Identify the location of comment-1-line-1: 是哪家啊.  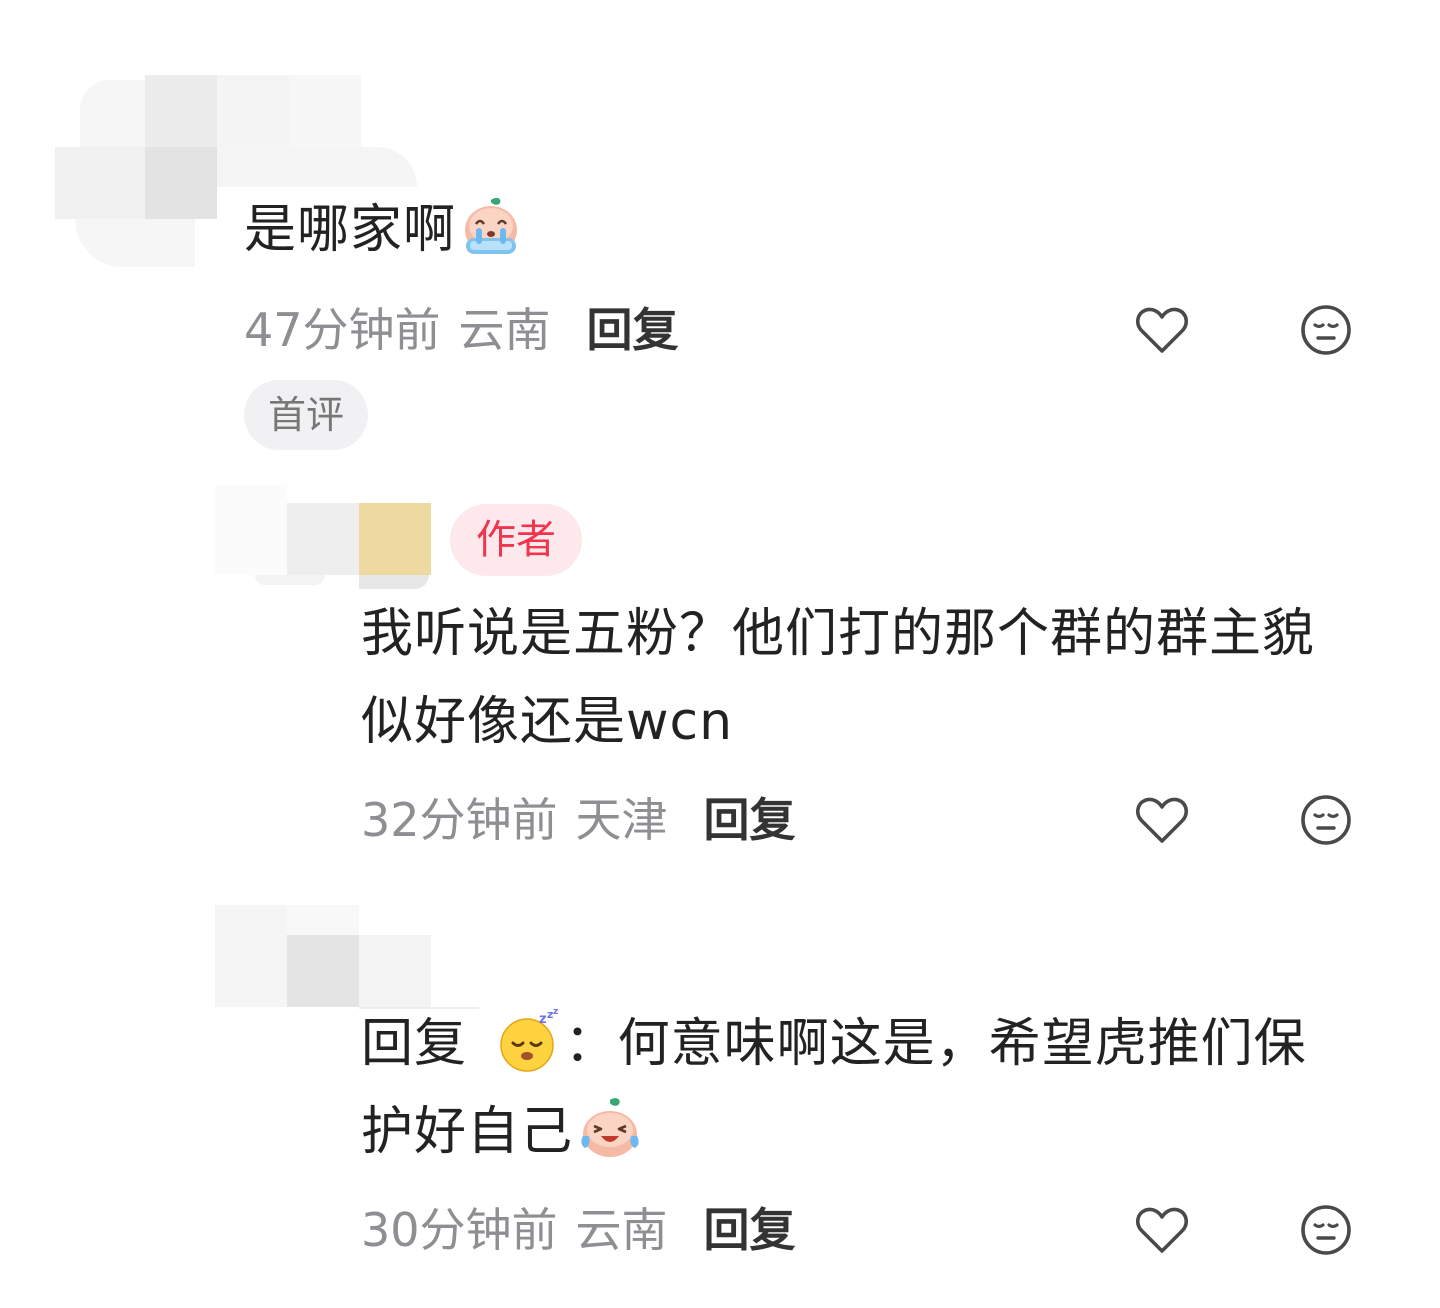
(350, 230).